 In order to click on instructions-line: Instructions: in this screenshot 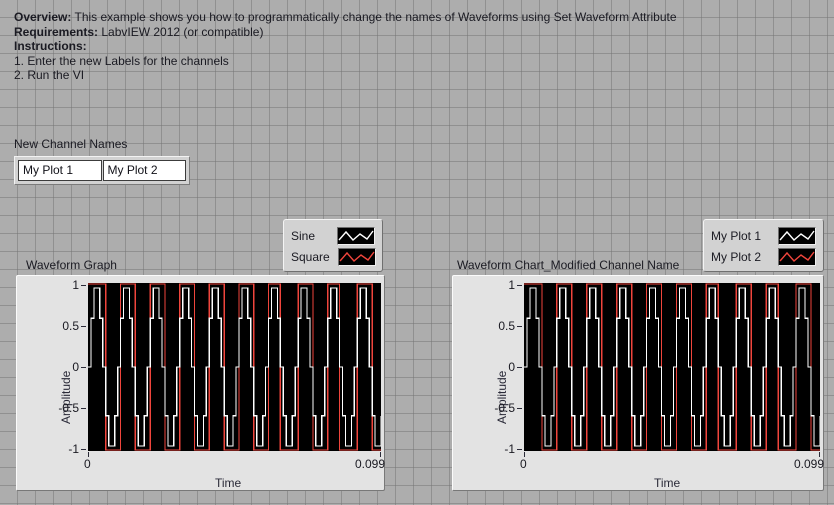, I will do `click(404, 46)`.